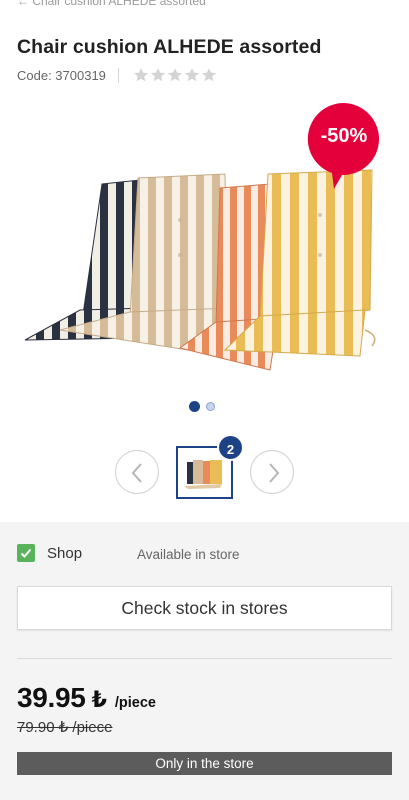 Image resolution: width=409 pixels, height=800 pixels. I want to click on discount-label: -50%, so click(344, 136).